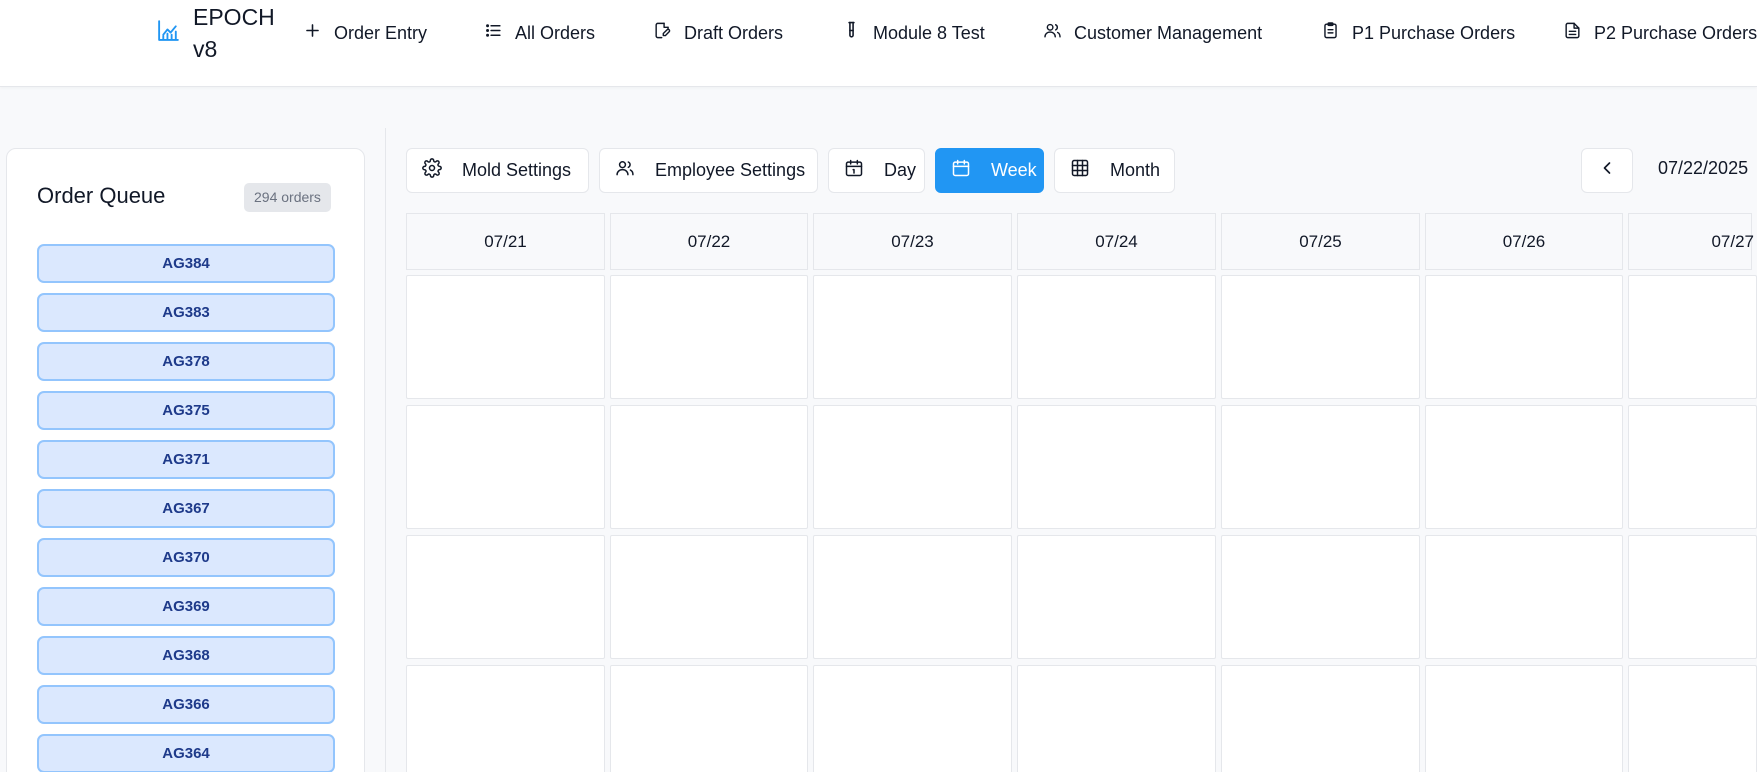 This screenshot has width=1757, height=772. I want to click on previous-week-button, so click(1607, 170).